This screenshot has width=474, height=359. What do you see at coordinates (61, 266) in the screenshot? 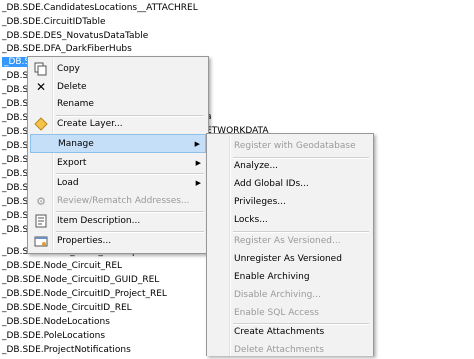
I see `tree-row: _DB.SDE.Node_Circuit_REL` at bounding box center [61, 266].